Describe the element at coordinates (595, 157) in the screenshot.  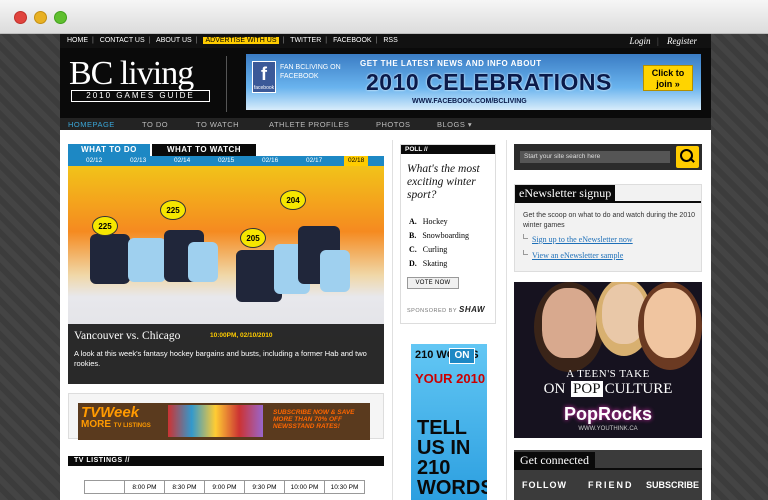
I see `search-input: Start your site search here` at that location.